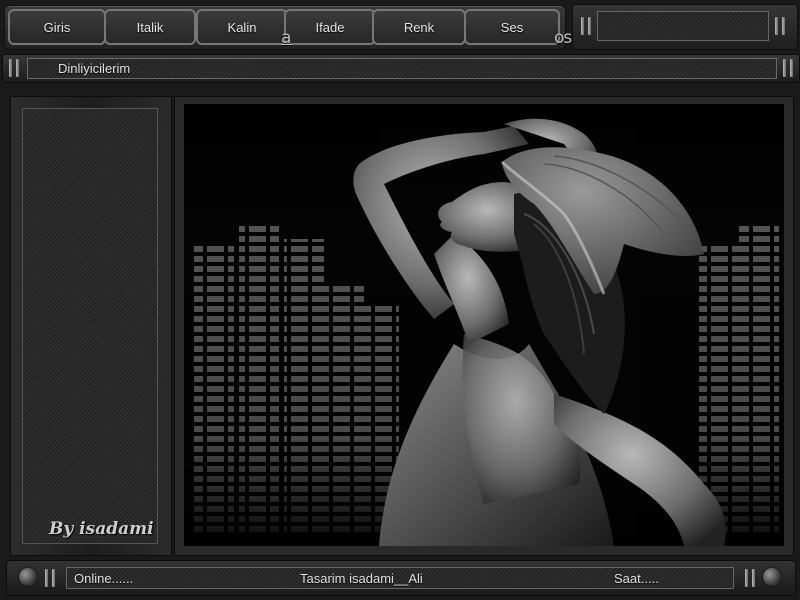 This screenshot has height=600, width=800. I want to click on top-menu-bar: Giris Italik Kalin Ifade Renk Ses a, so click(285, 27).